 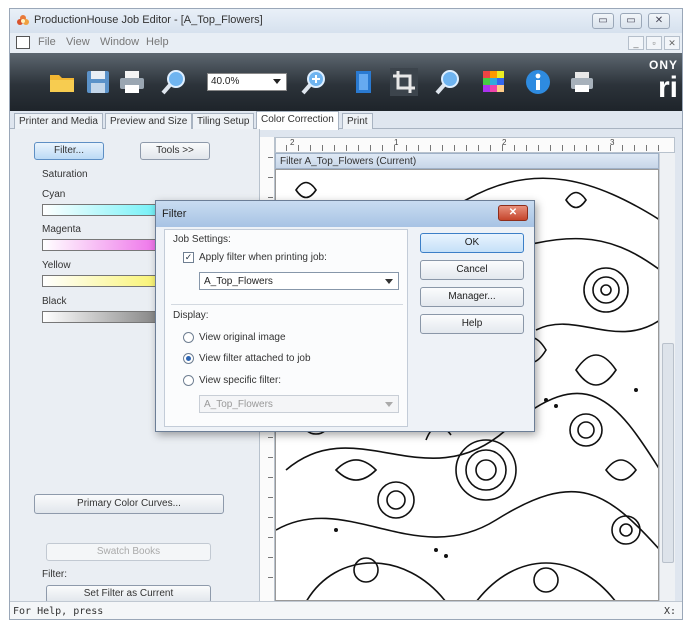 What do you see at coordinates (582, 82) in the screenshot?
I see `printer-icon` at bounding box center [582, 82].